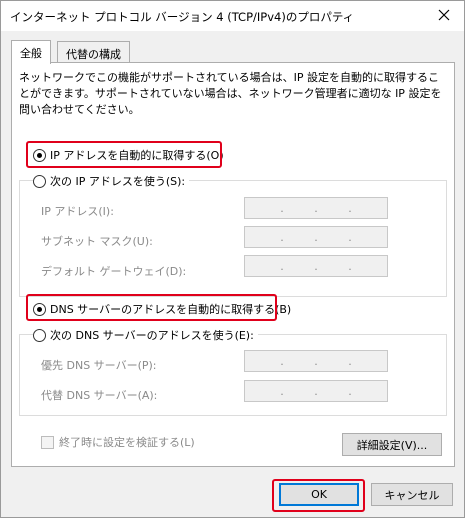 This screenshot has width=465, height=518. Describe the element at coordinates (31, 52) in the screenshot. I see `tab-general: 全般` at that location.